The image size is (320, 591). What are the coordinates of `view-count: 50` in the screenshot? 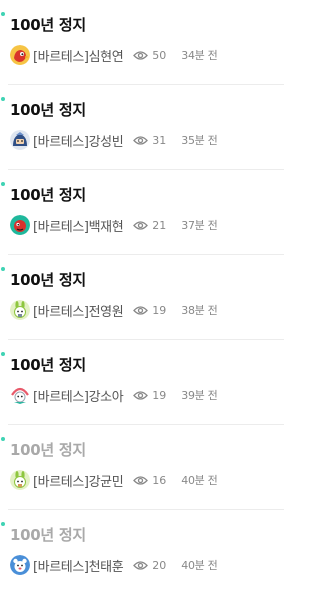 It's located at (159, 55).